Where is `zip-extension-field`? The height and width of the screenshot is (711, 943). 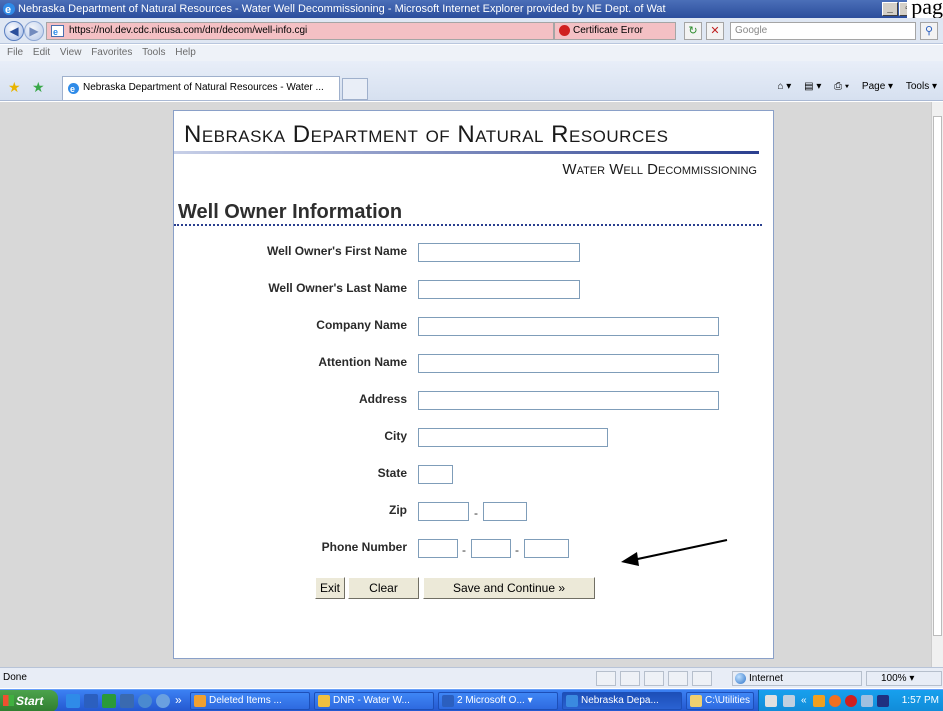 zip-extension-field is located at coordinates (505, 511).